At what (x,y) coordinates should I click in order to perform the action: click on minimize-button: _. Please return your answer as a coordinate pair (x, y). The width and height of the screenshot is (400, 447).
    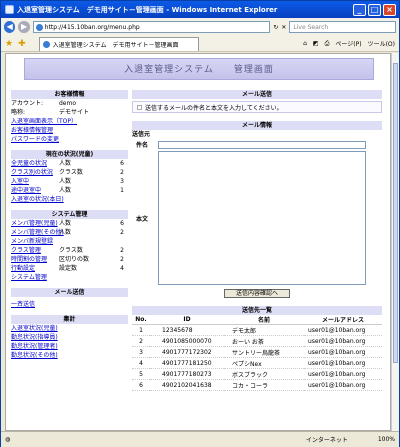
    Looking at the image, I should click on (359, 9).